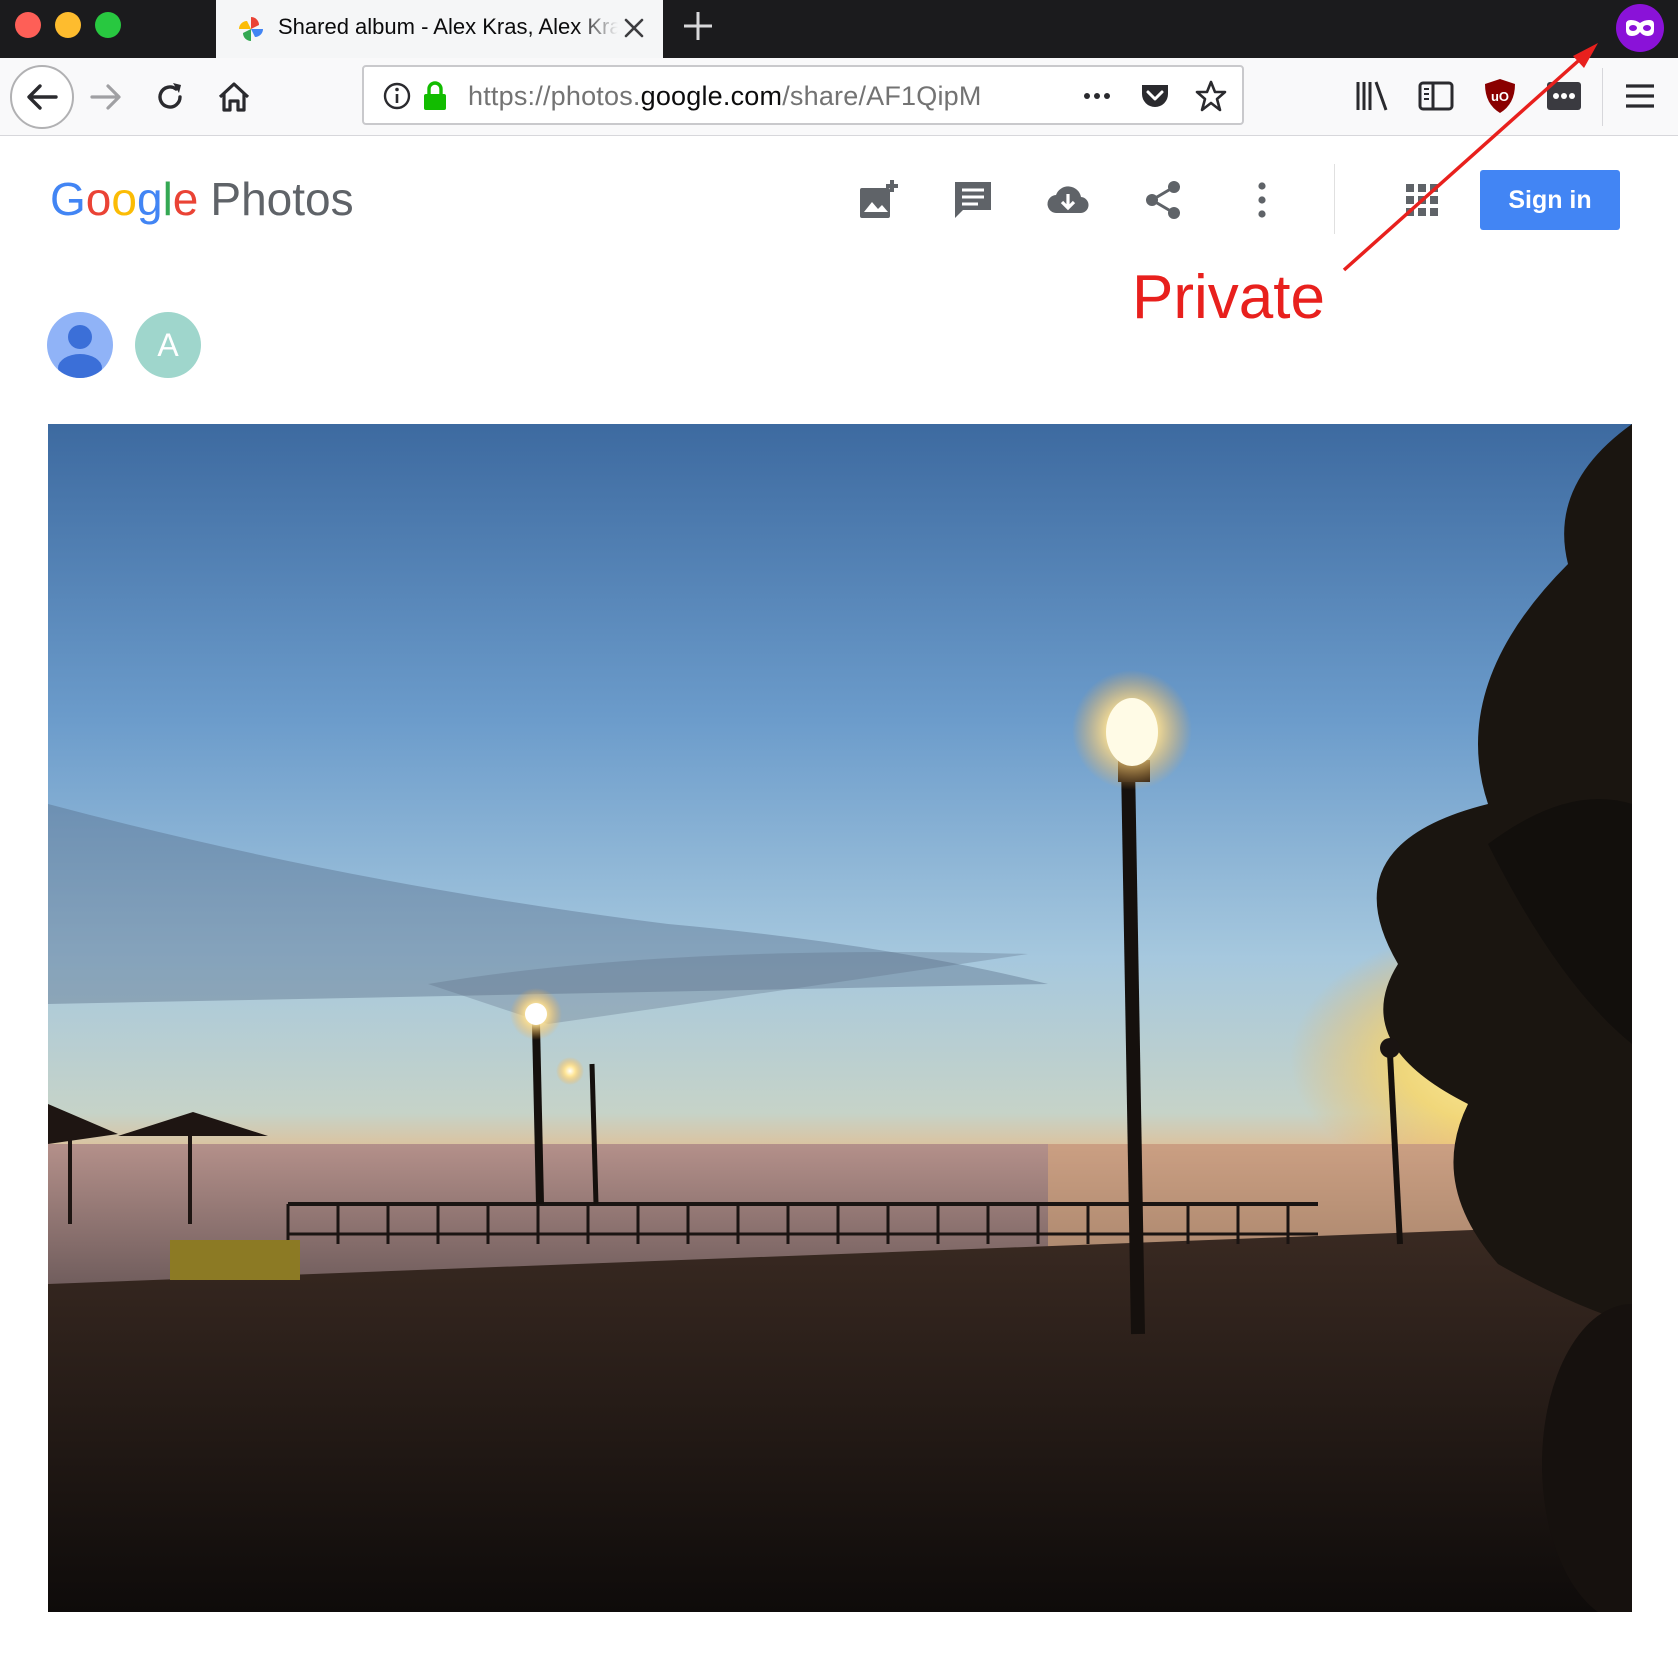 The image size is (1678, 1680). Describe the element at coordinates (1163, 200) in the screenshot. I see `share-icon` at that location.